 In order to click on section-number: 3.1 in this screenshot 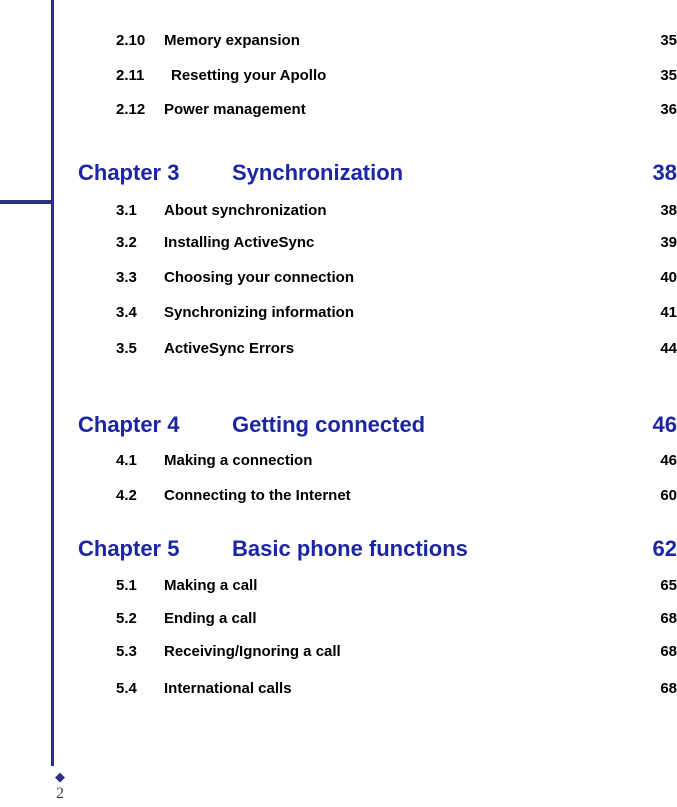, I will do `click(126, 210)`.